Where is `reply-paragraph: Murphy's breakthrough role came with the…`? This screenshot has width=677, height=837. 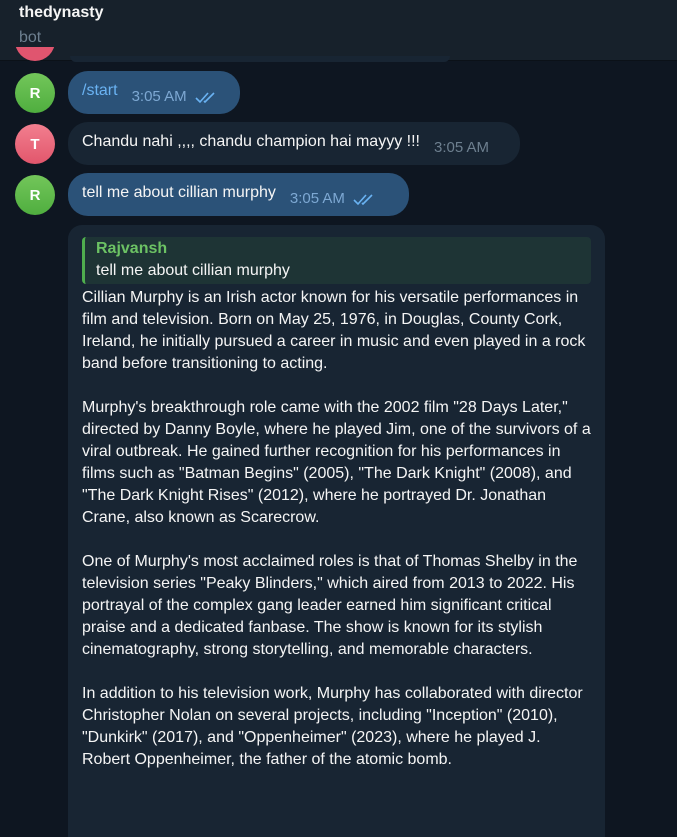 reply-paragraph: Murphy's breakthrough role came with the… is located at coordinates (336, 462).